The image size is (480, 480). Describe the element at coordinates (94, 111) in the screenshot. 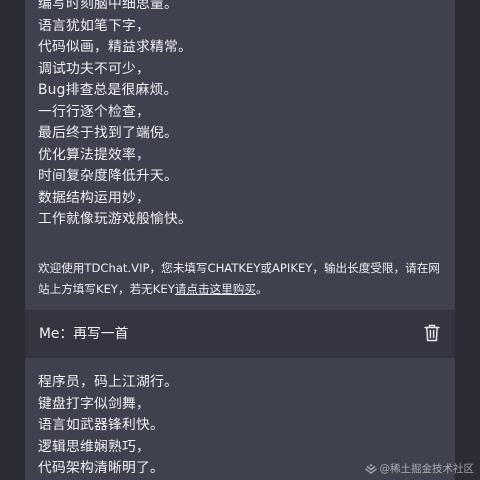

I see `poem-line: 一行行逐个检查，` at that location.